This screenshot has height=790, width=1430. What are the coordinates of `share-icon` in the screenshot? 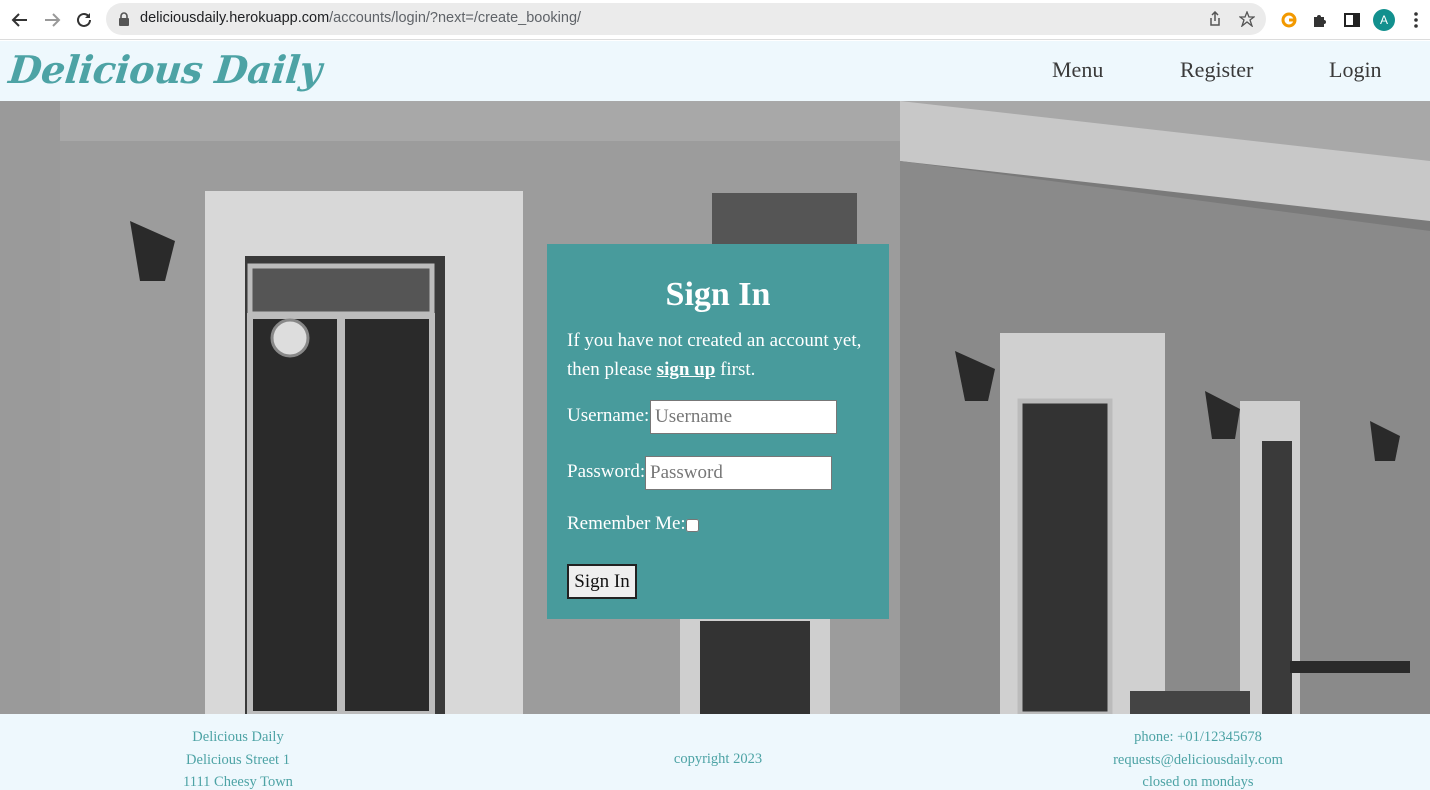 It's located at (1215, 21).